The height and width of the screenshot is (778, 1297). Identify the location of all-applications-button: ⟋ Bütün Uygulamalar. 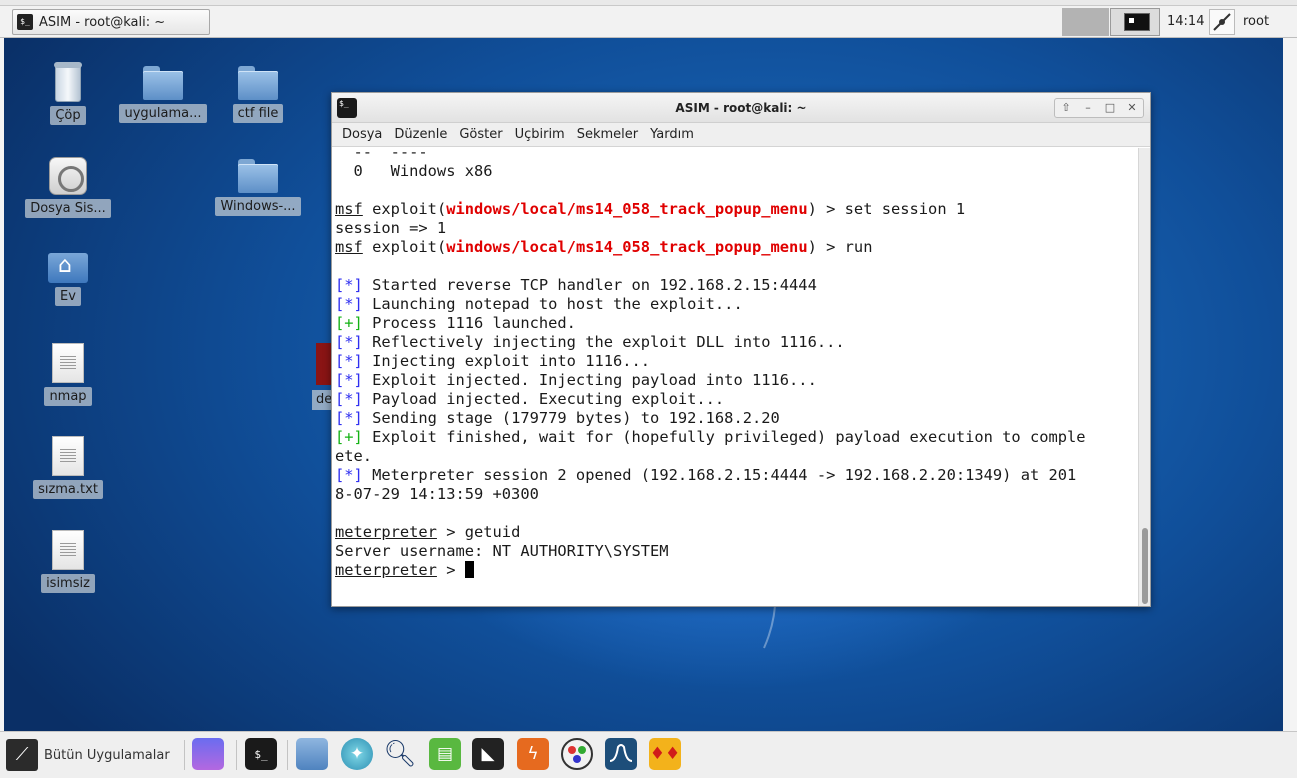
(88, 755).